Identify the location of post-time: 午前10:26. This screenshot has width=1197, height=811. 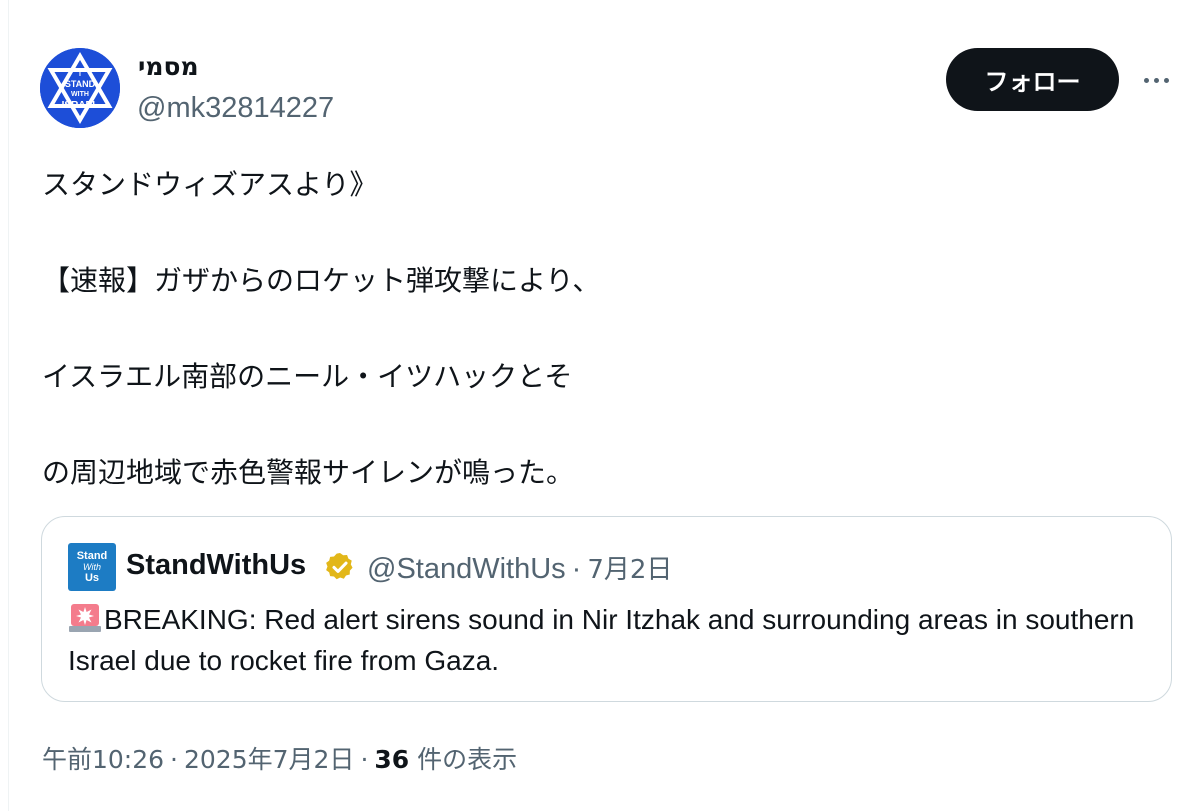
(103, 759).